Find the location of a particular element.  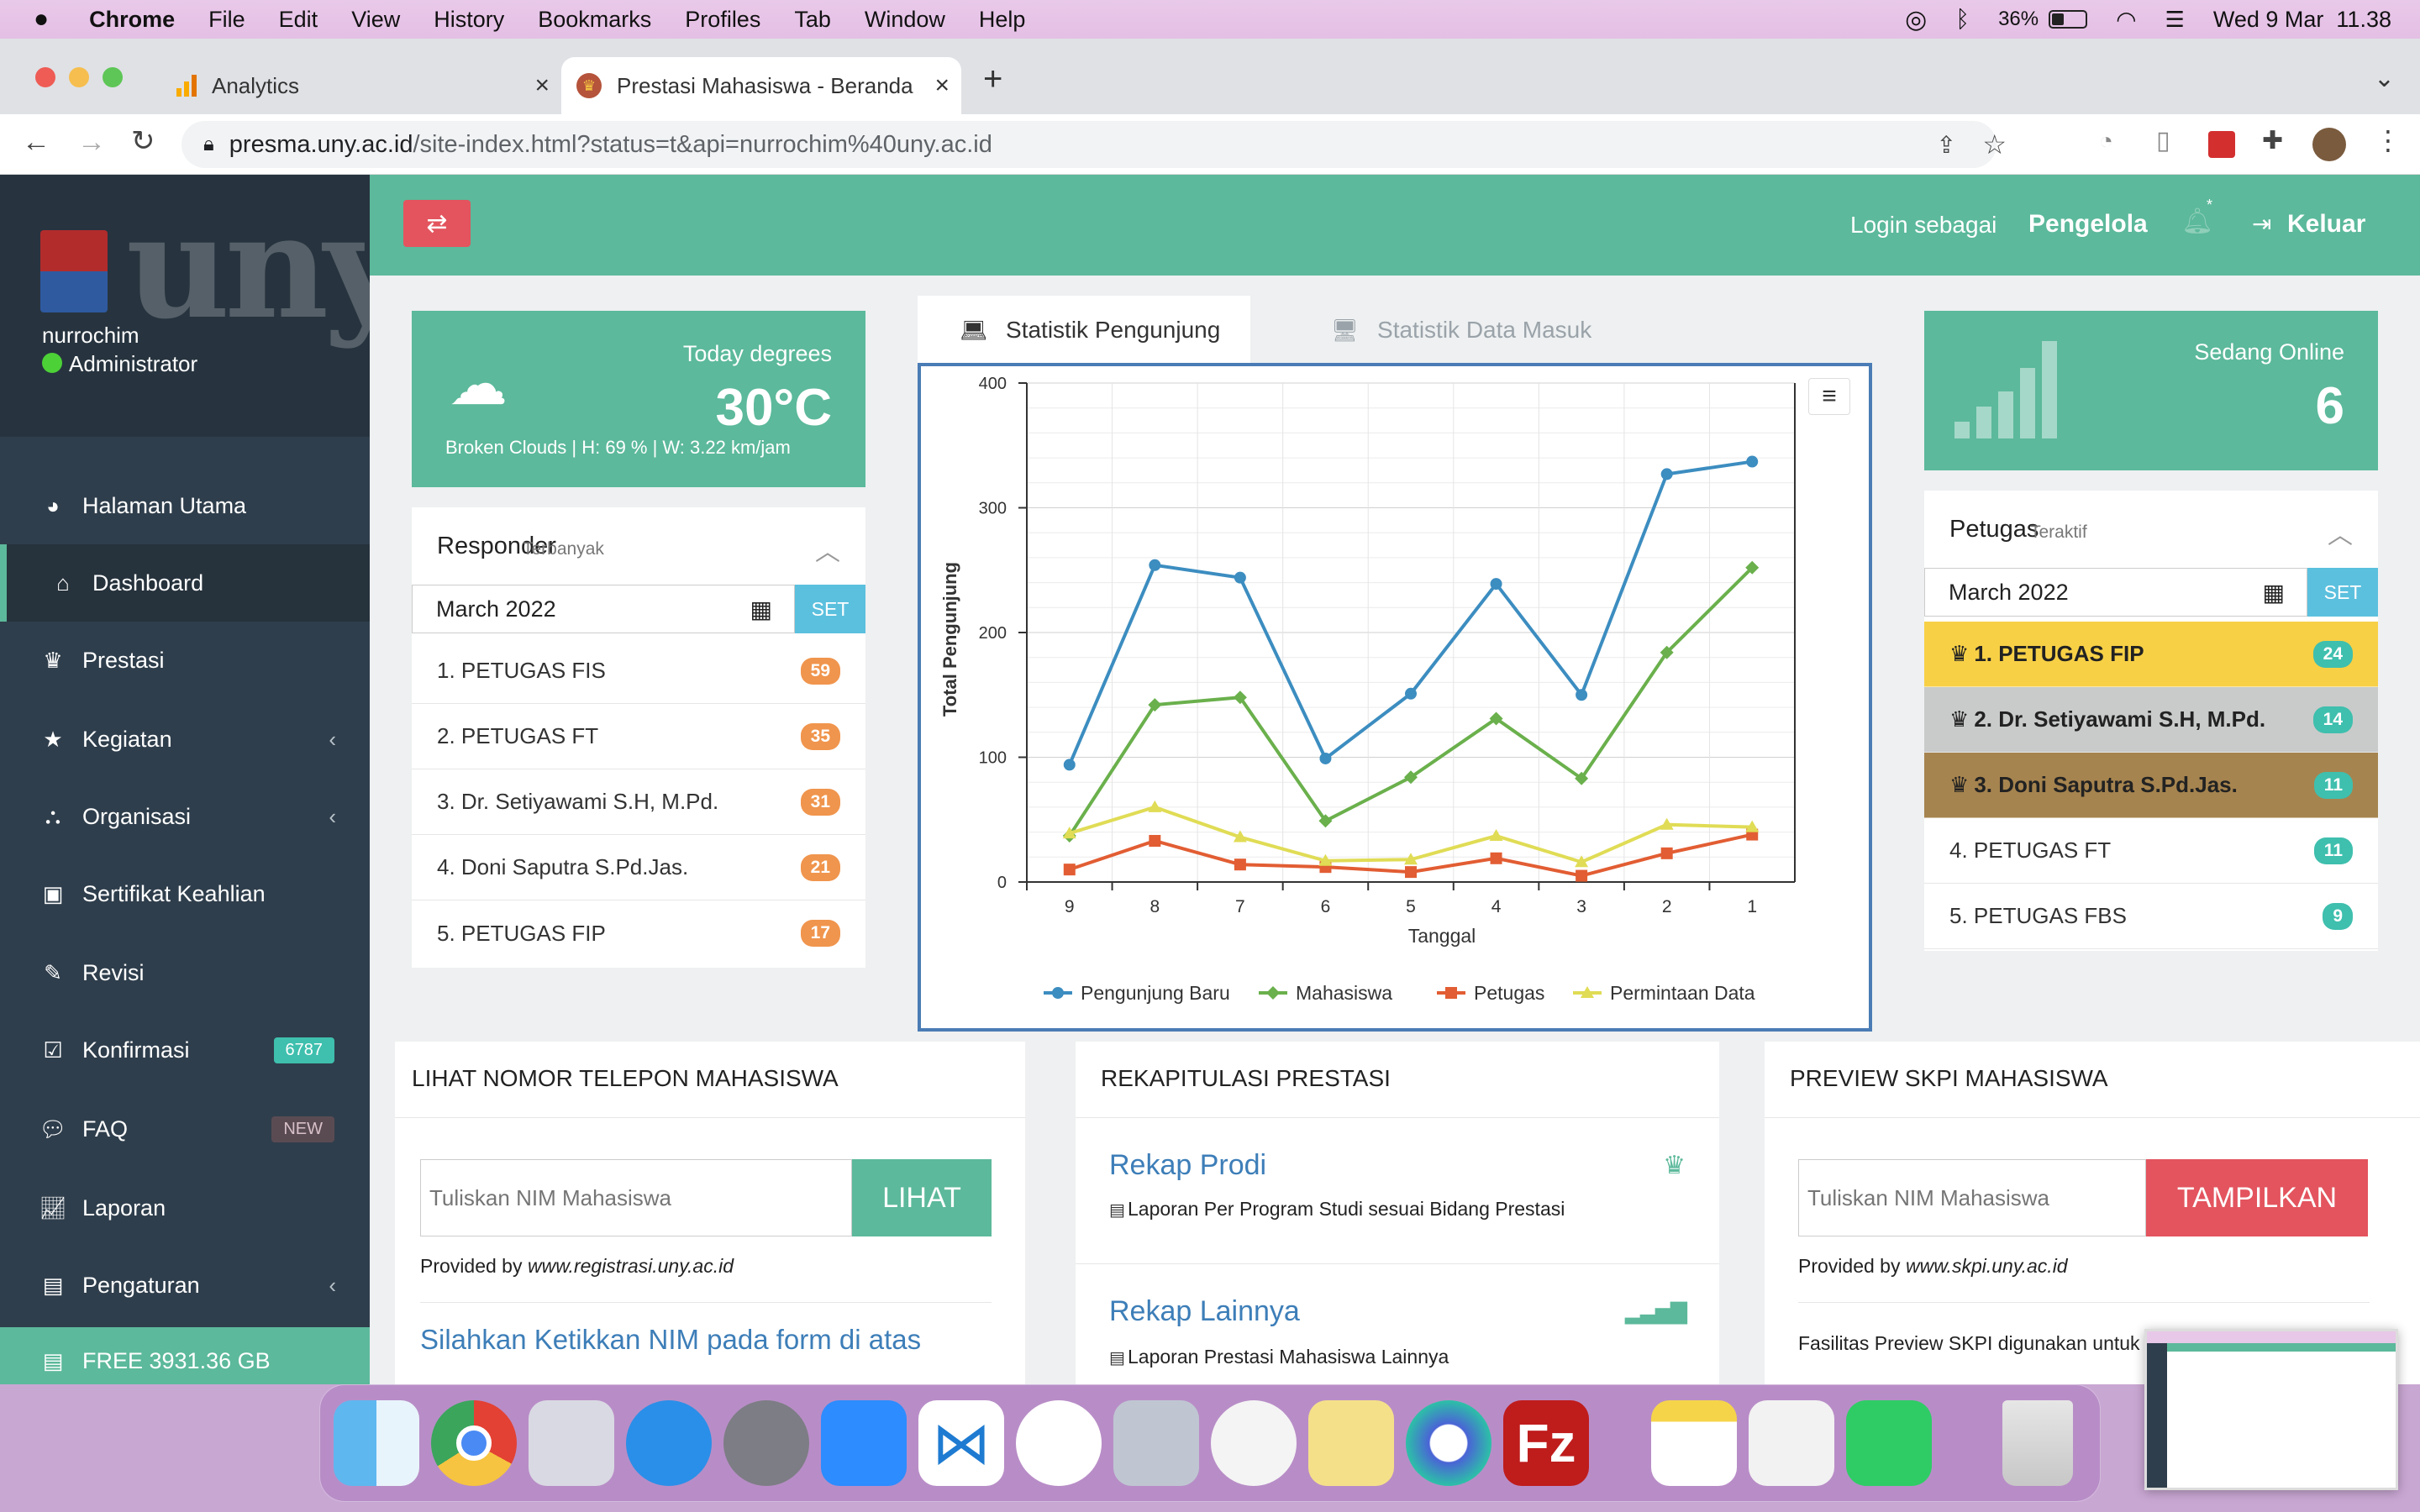

tab-statistik-pengunjung: 💻︎ Statistik Pengunjung is located at coordinates (1084, 330).